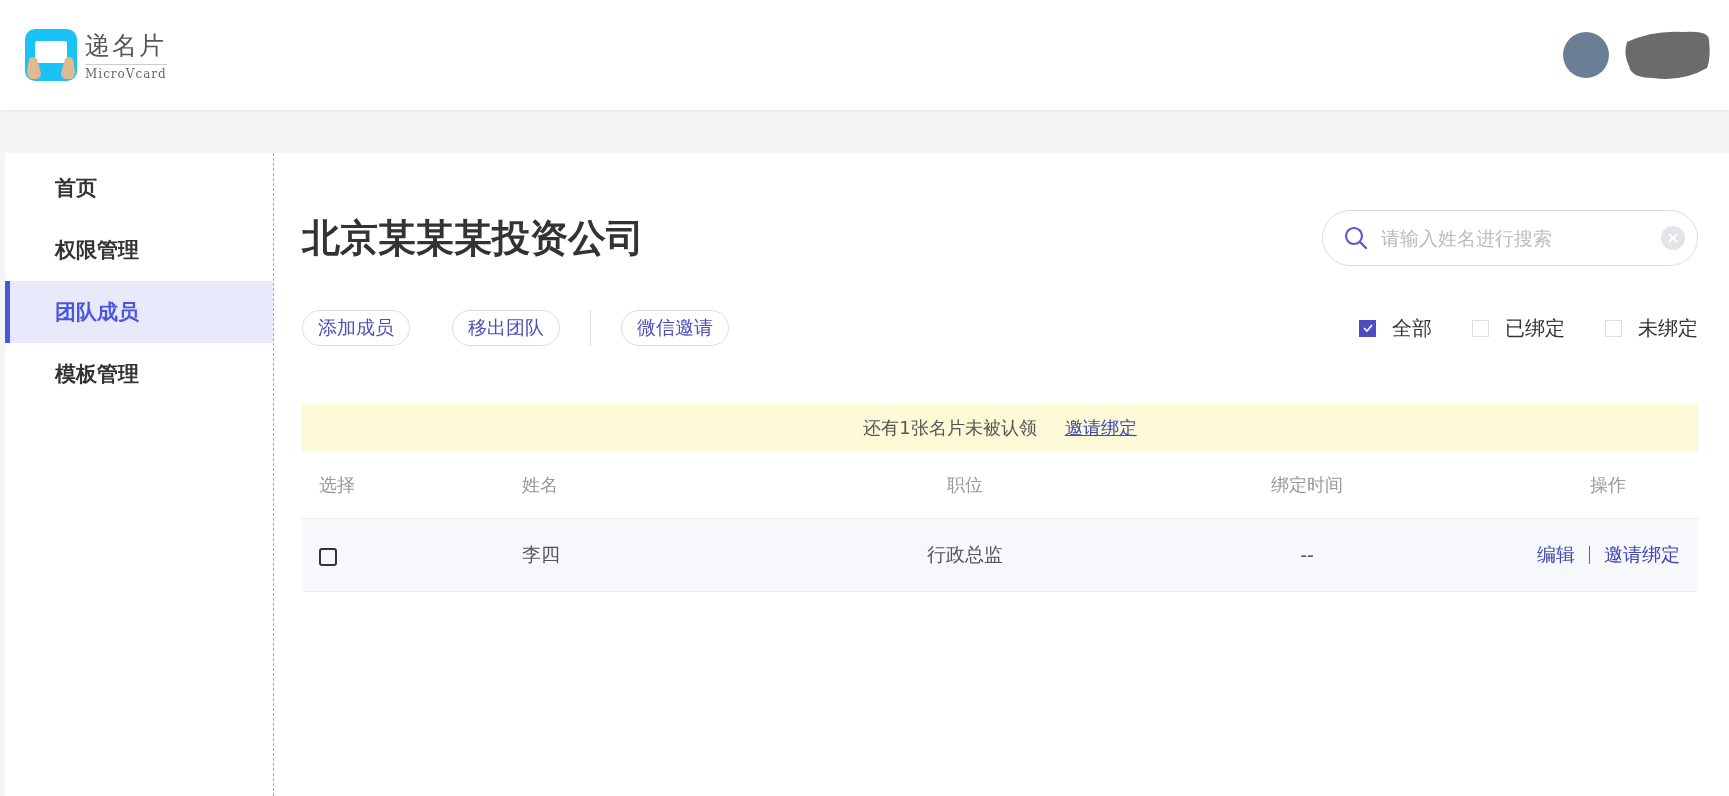 The image size is (1729, 796). I want to click on card-in-hands-icon, so click(51, 55).